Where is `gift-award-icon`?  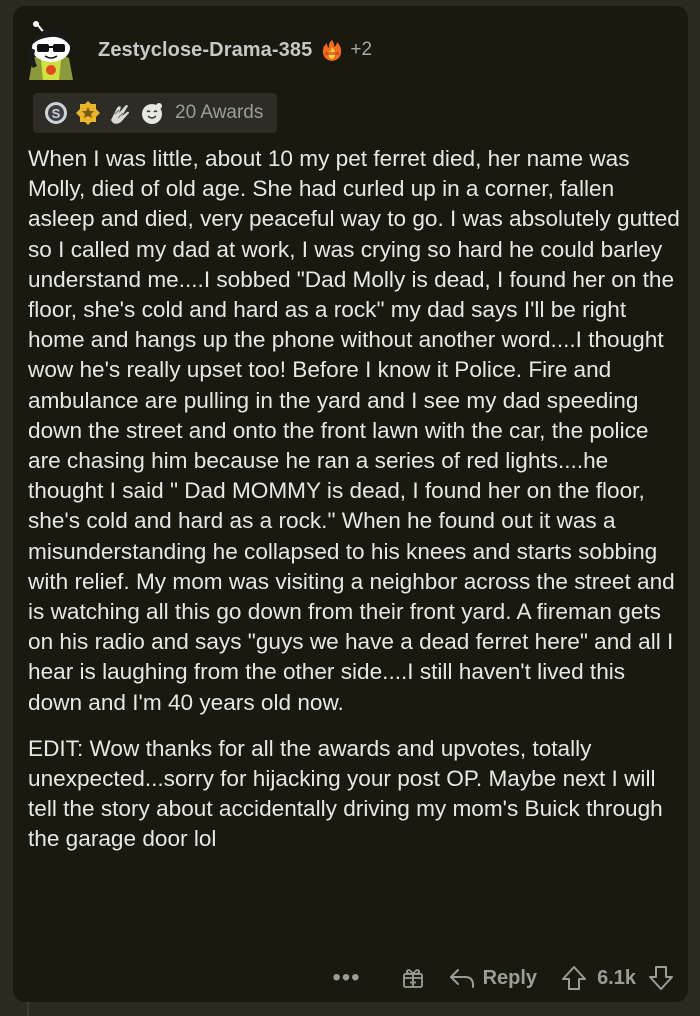
gift-award-icon is located at coordinates (413, 978).